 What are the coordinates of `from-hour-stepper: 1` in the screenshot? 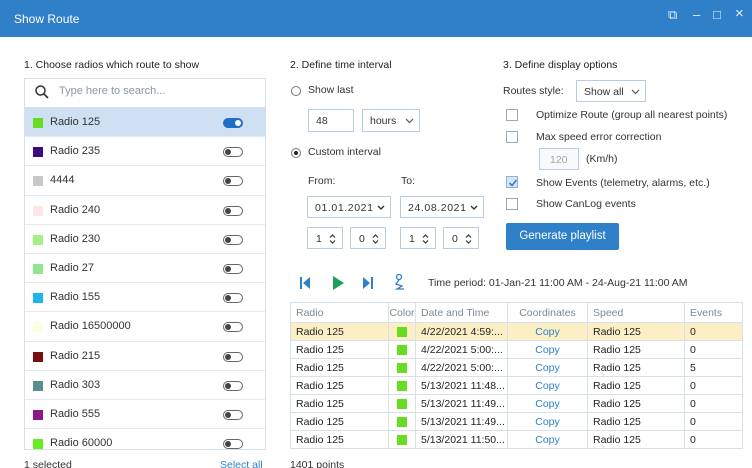 It's located at (325, 238).